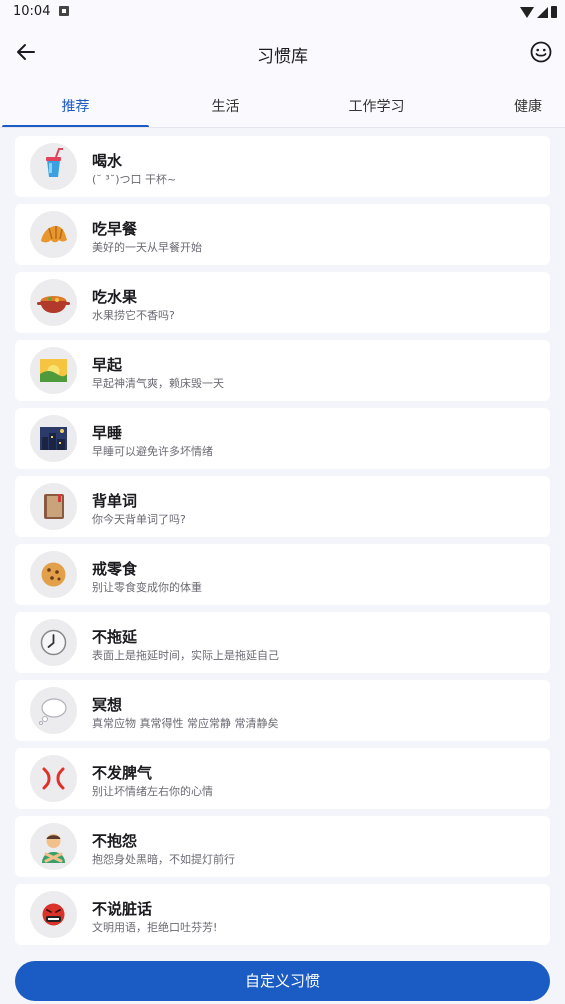 This screenshot has height=1004, width=565. I want to click on smiley-icon, so click(541, 52).